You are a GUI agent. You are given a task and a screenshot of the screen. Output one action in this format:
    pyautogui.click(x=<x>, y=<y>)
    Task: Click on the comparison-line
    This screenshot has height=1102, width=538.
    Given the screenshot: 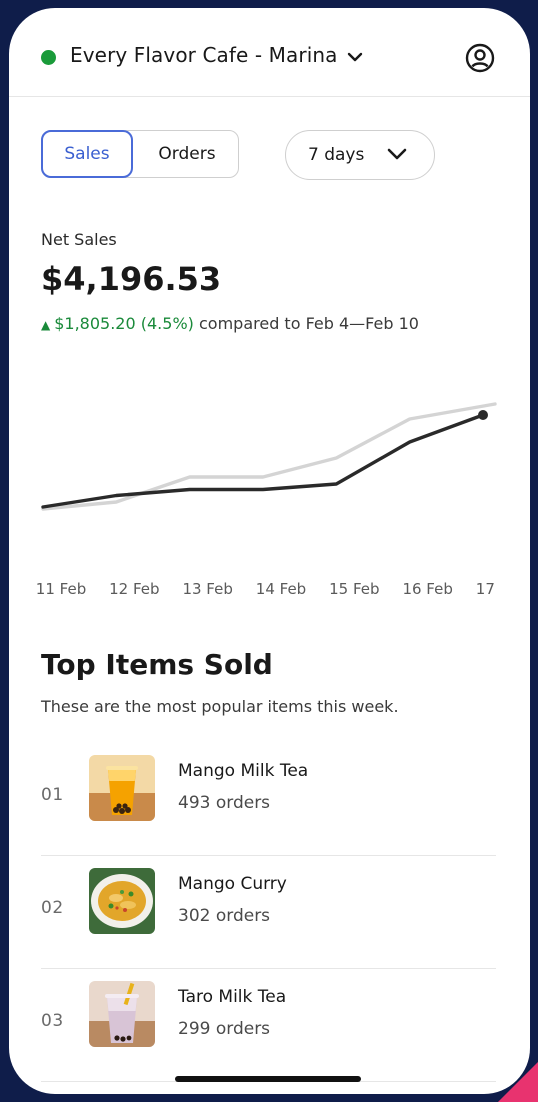 What is the action you would take?
    pyautogui.click(x=269, y=456)
    